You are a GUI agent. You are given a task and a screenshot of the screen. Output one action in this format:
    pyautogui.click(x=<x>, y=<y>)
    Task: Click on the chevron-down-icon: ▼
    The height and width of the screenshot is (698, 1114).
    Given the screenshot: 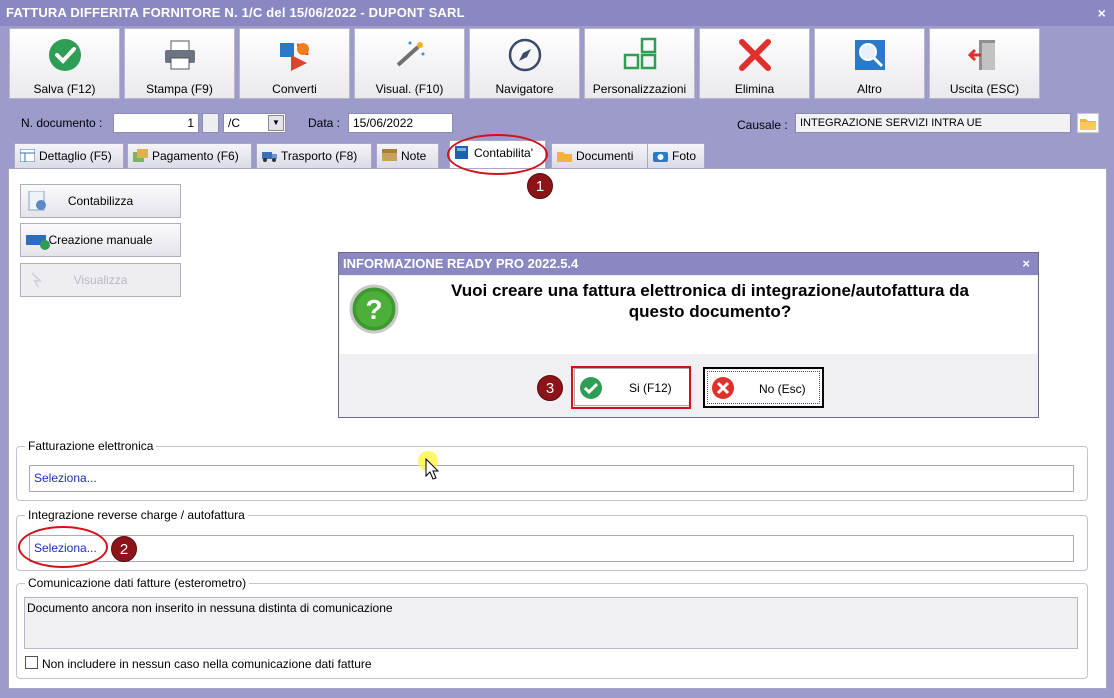 What is the action you would take?
    pyautogui.click(x=276, y=123)
    